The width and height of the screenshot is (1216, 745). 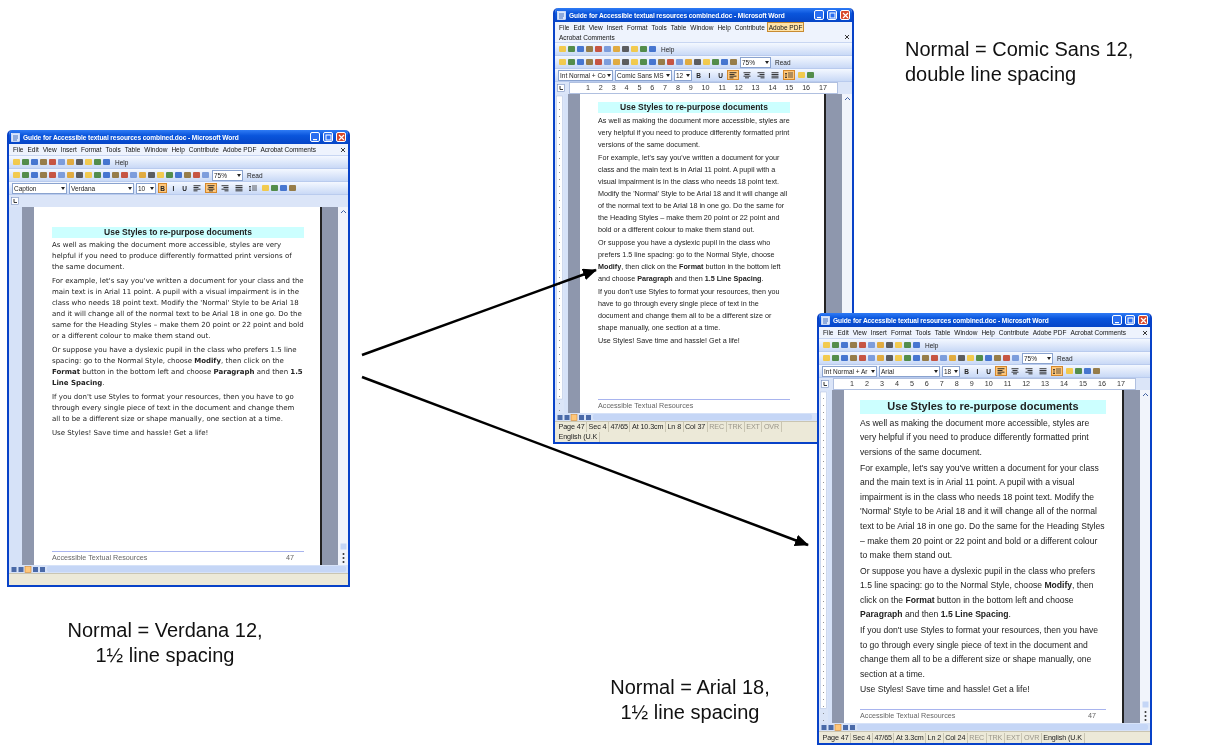 What do you see at coordinates (690, 700) in the screenshot?
I see `slide-caption: Normal = Arial 18, 1½ line spacing` at bounding box center [690, 700].